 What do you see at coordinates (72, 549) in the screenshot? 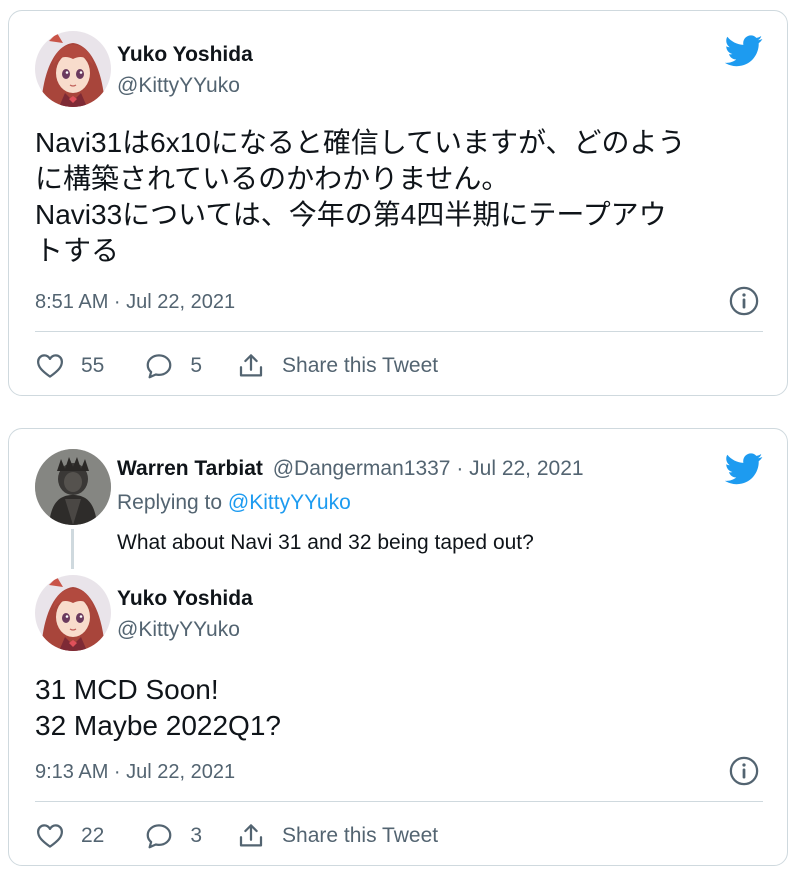
I see `thread-connector` at bounding box center [72, 549].